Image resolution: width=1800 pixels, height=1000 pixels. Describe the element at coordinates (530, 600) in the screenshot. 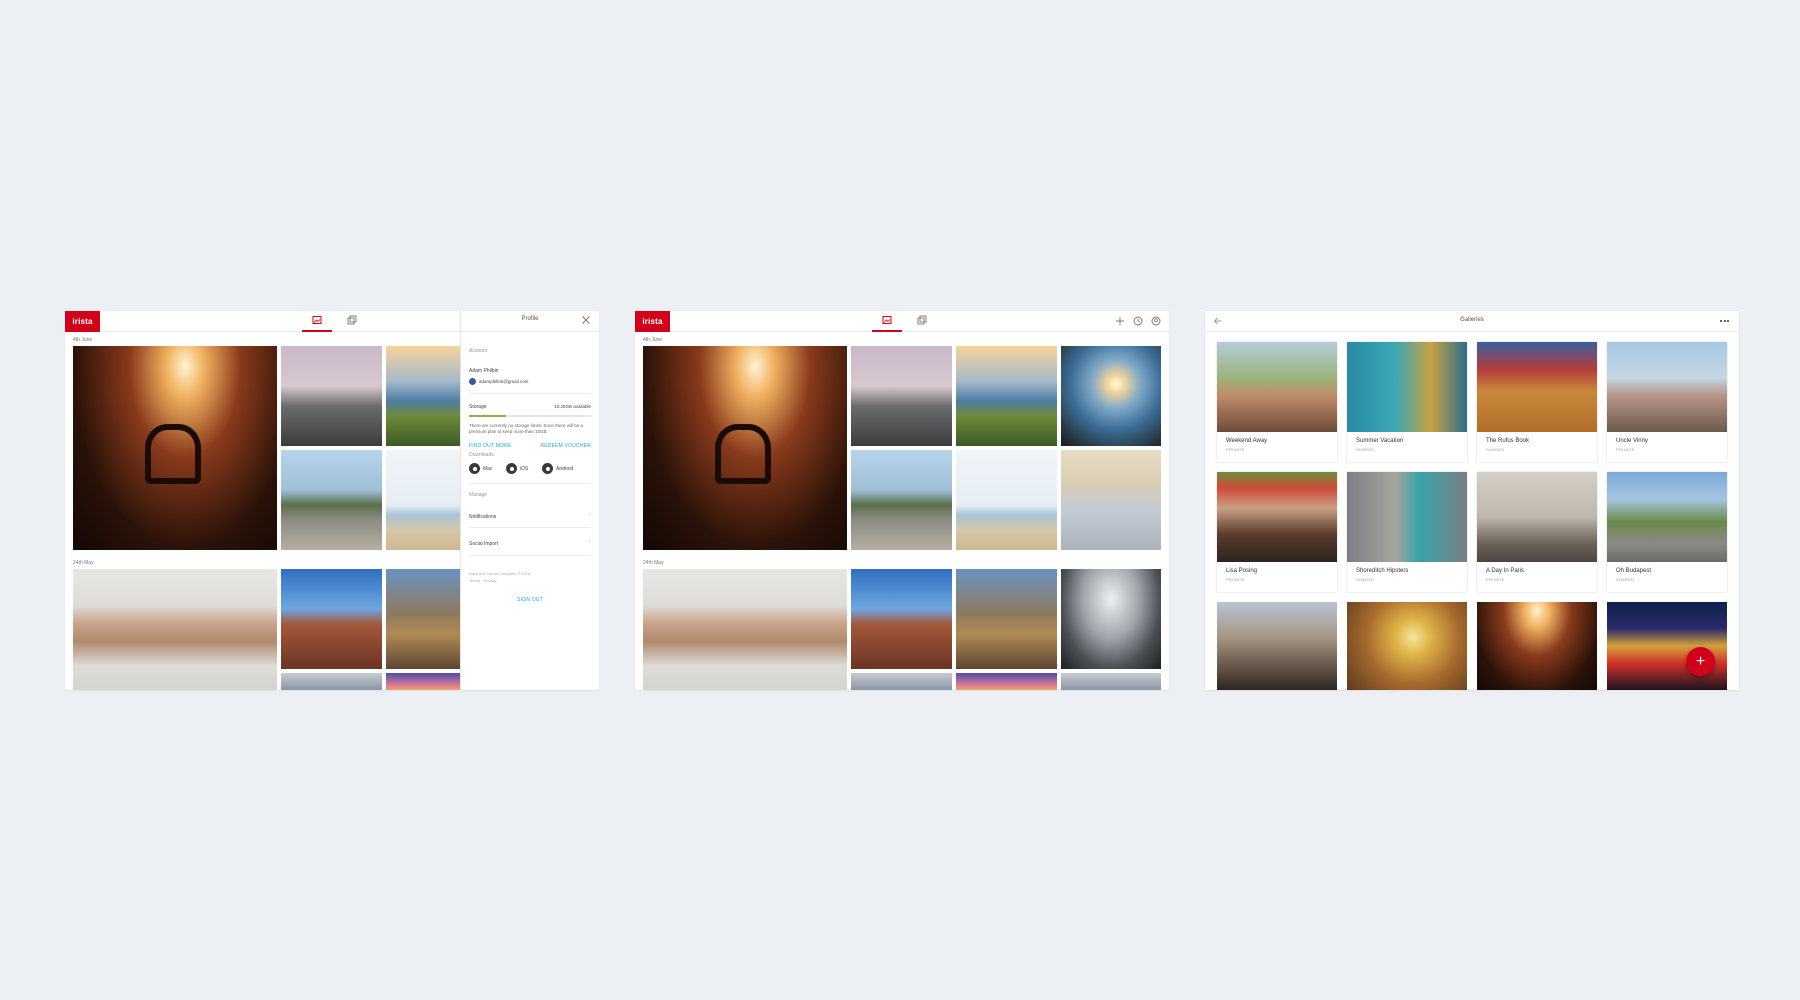

I see `sign-out-link: SIGN OUT` at that location.